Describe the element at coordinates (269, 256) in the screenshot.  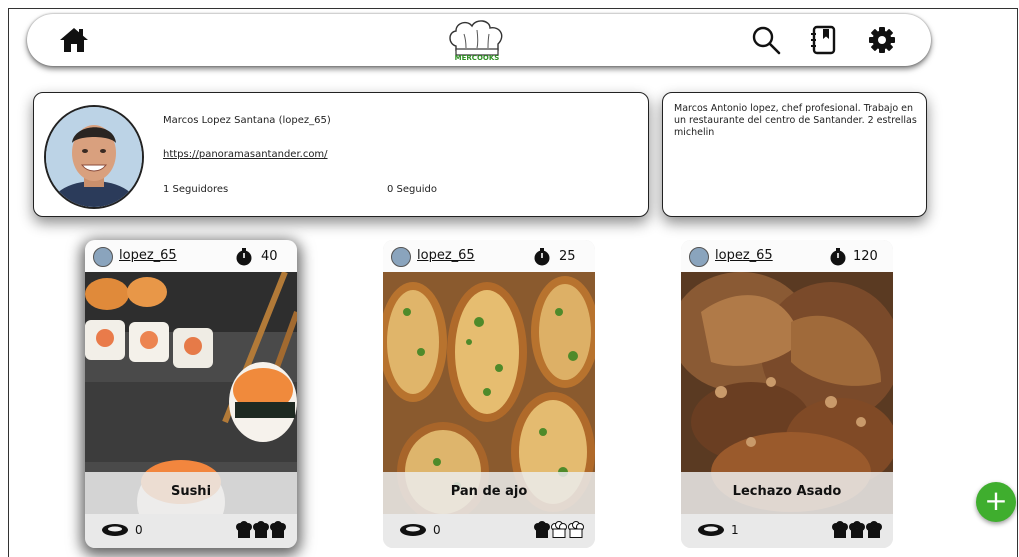
I see `cook-time: 40` at that location.